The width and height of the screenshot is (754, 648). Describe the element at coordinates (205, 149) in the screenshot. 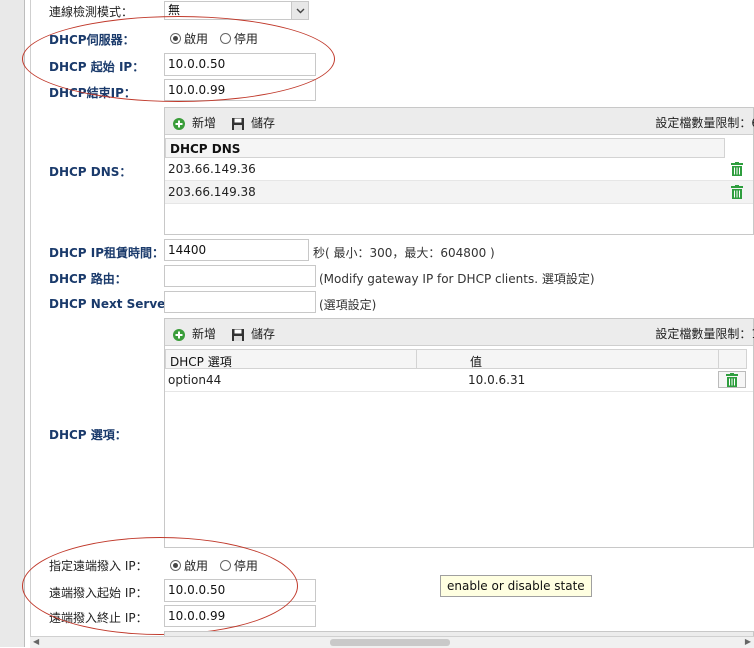

I see `dhcp-dns-column-header: DHCP DNS` at that location.